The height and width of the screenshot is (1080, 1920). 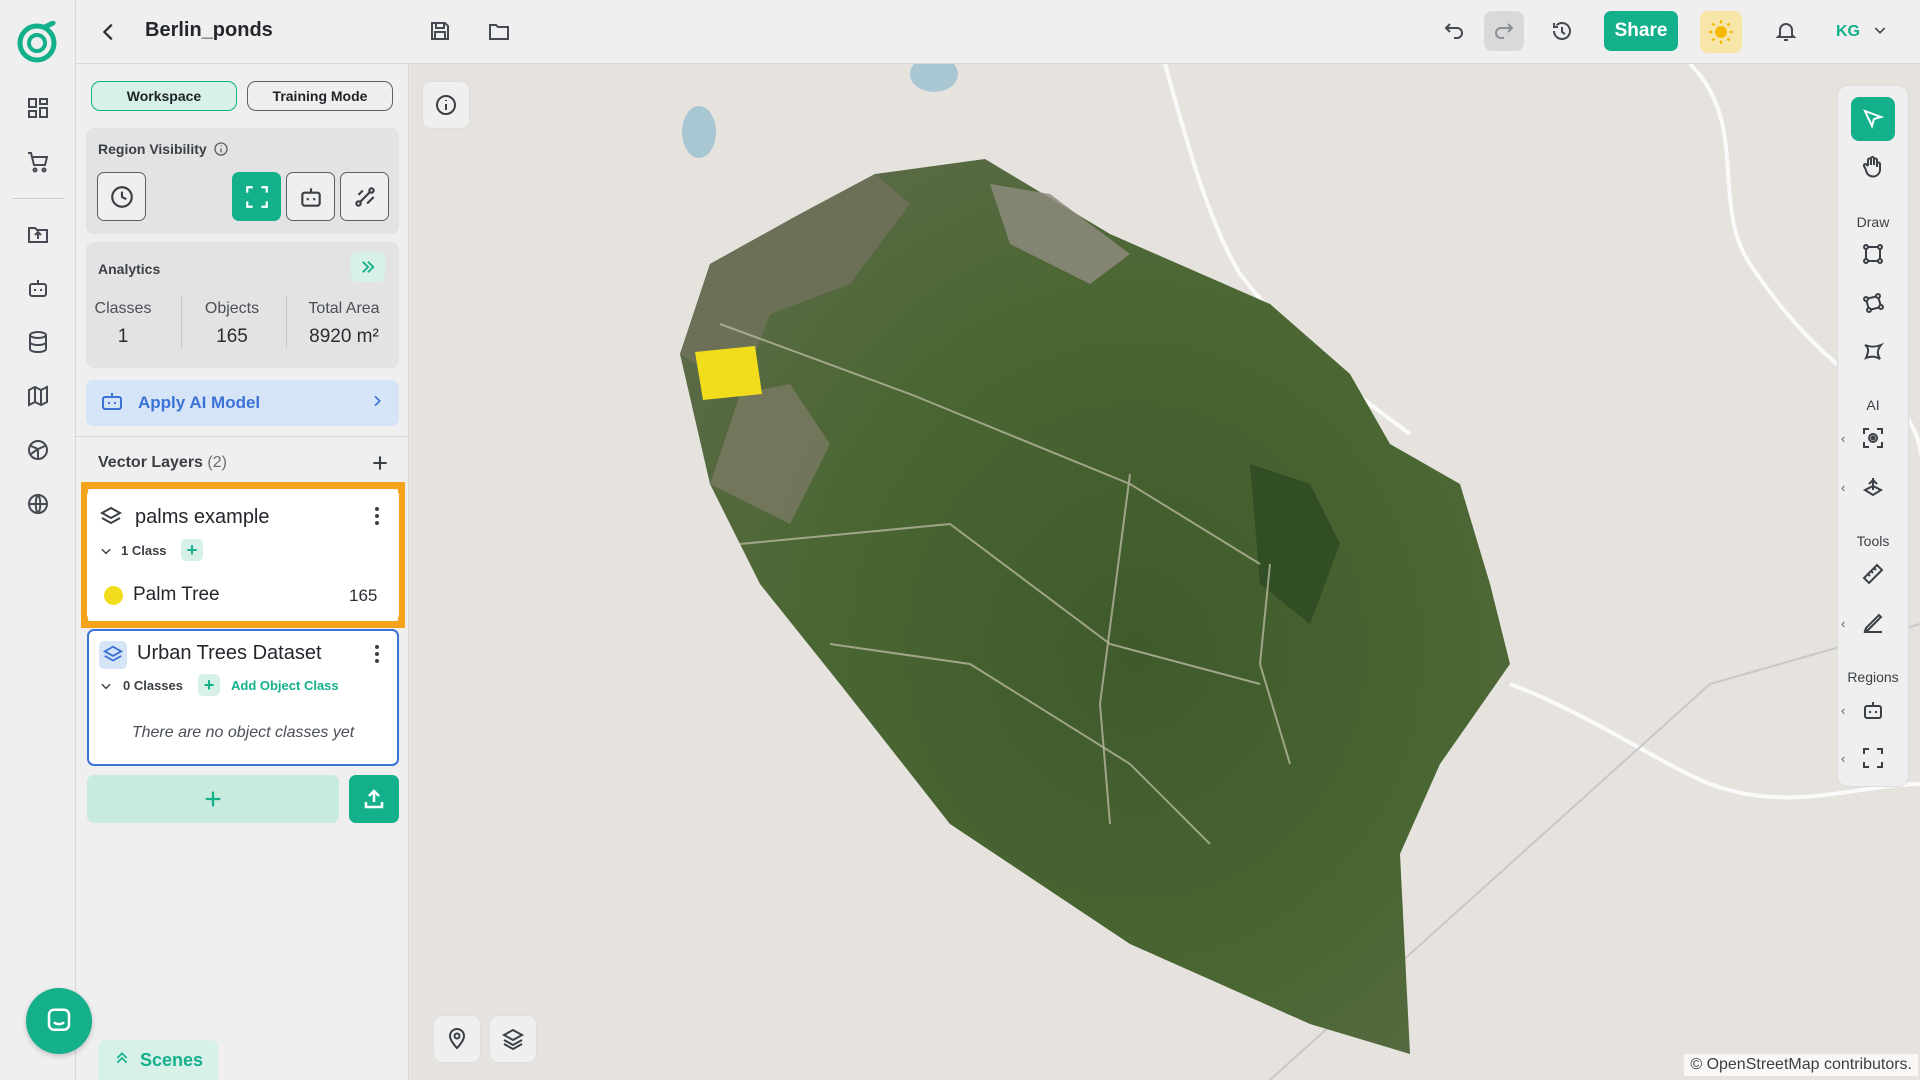 What do you see at coordinates (129, 269) in the screenshot?
I see `analytics-label: Analytics` at bounding box center [129, 269].